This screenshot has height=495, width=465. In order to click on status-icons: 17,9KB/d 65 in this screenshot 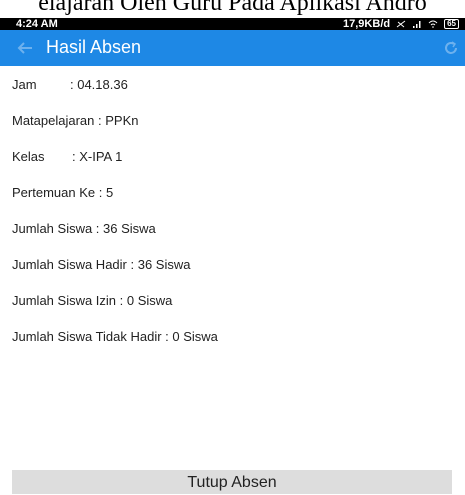, I will do `click(401, 24)`.